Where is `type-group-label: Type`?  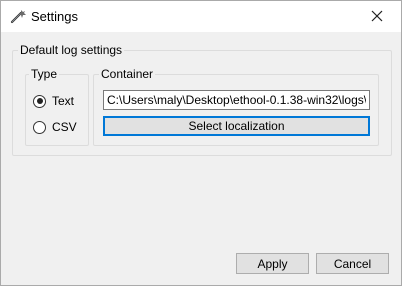 type-group-label: Type is located at coordinates (44, 74).